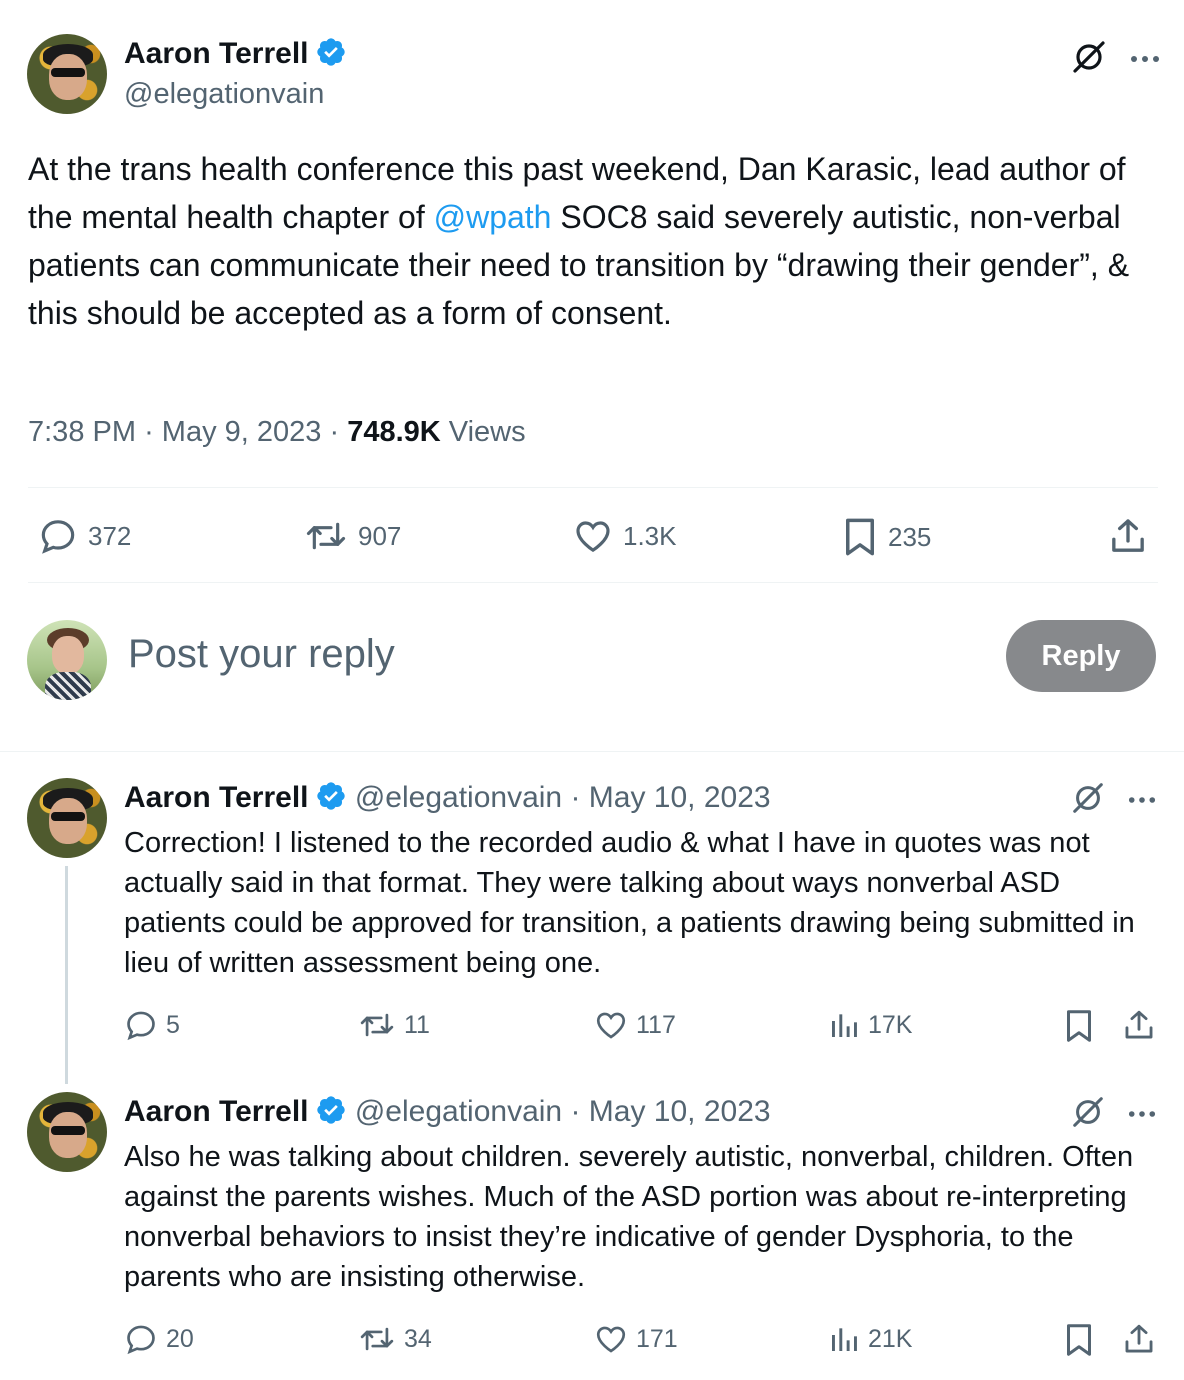 The height and width of the screenshot is (1380, 1184). Describe the element at coordinates (656, 1024) in the screenshot. I see `like-count: 117` at that location.